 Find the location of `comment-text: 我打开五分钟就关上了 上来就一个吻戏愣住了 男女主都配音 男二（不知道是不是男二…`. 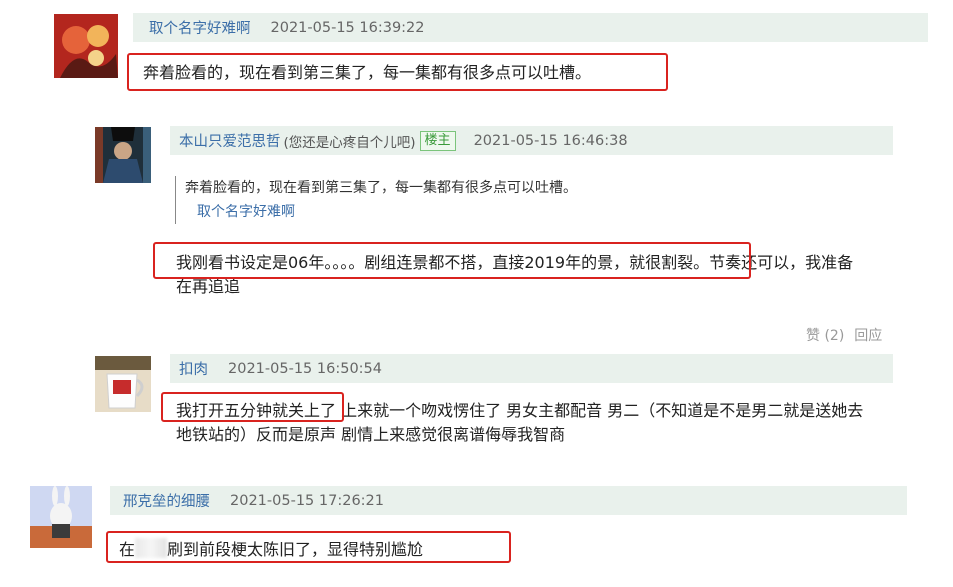

comment-text: 我打开五分钟就关上了 上来就一个吻戏愣住了 男女主都配音 男二（不知道是不是男二… is located at coordinates (519, 423).